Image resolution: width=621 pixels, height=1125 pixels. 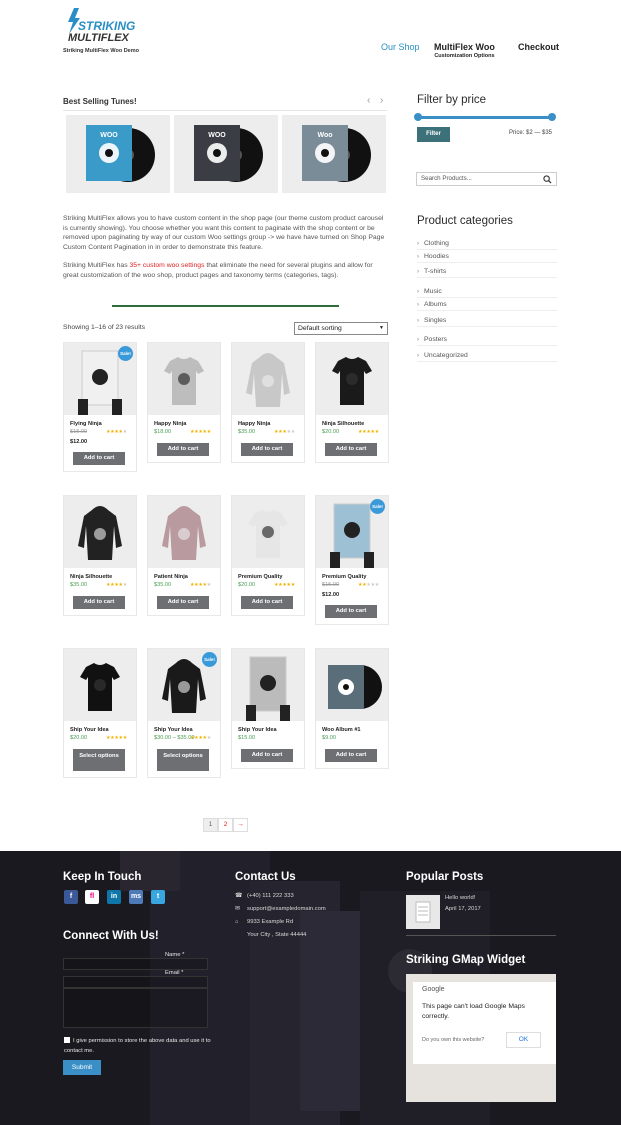 What do you see at coordinates (484, 117) in the screenshot?
I see `price-slider-track` at bounding box center [484, 117].